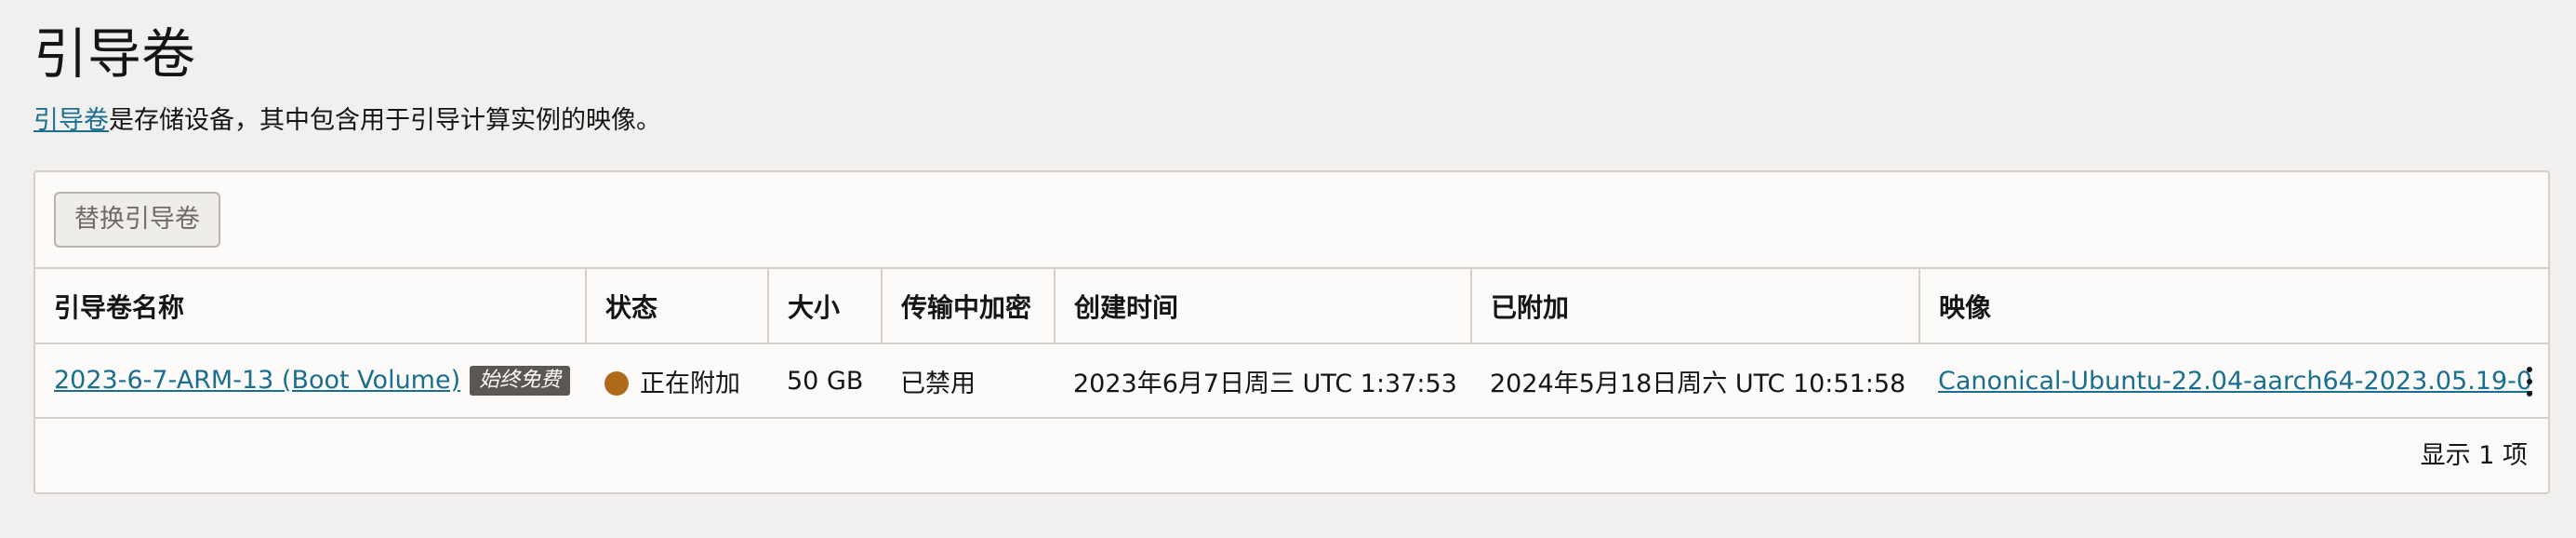 Image resolution: width=2576 pixels, height=538 pixels. Describe the element at coordinates (2233, 307) in the screenshot. I see `column-header-image: 映像` at that location.